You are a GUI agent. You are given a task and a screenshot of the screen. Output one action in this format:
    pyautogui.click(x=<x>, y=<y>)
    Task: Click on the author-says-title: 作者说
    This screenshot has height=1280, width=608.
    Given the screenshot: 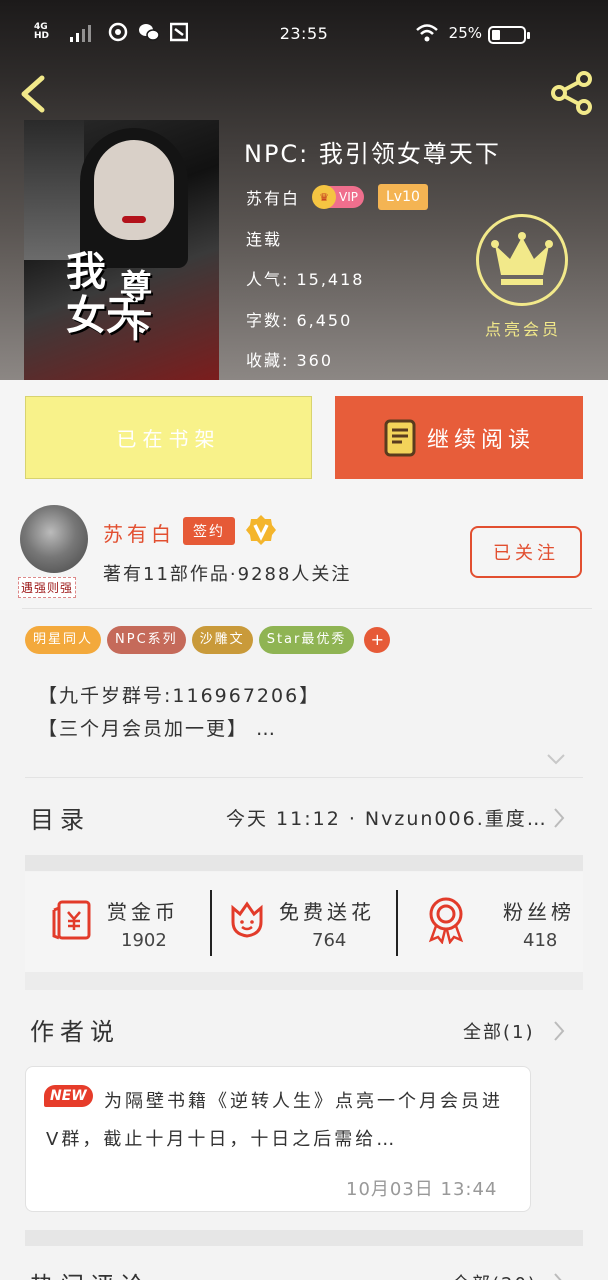 What is the action you would take?
    pyautogui.click(x=75, y=1032)
    